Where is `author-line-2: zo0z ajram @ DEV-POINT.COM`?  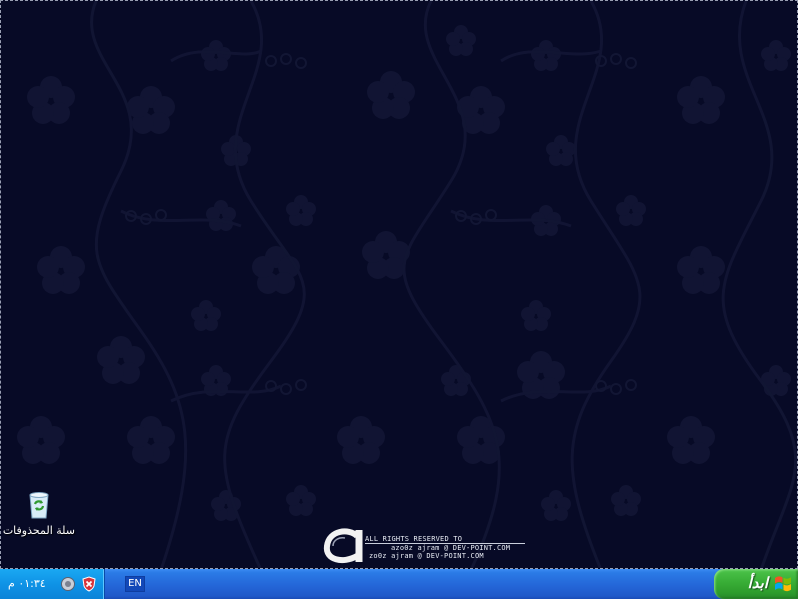
author-line-2: zo0z ajram @ DEV-POINT.COM is located at coordinates (426, 556).